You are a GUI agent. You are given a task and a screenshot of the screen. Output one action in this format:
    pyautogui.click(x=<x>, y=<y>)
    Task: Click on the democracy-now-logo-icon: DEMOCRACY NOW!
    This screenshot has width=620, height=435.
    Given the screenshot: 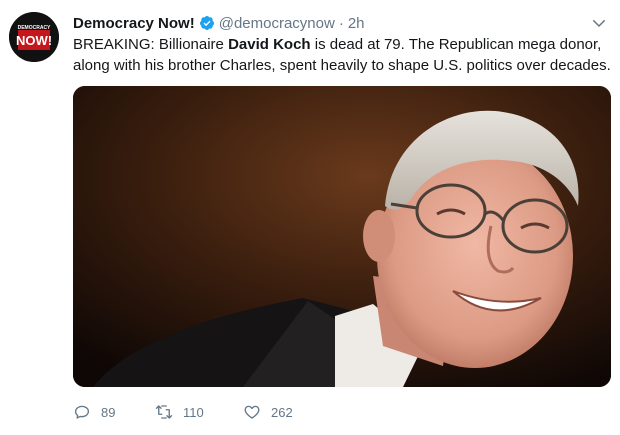 What is the action you would take?
    pyautogui.click(x=34, y=37)
    